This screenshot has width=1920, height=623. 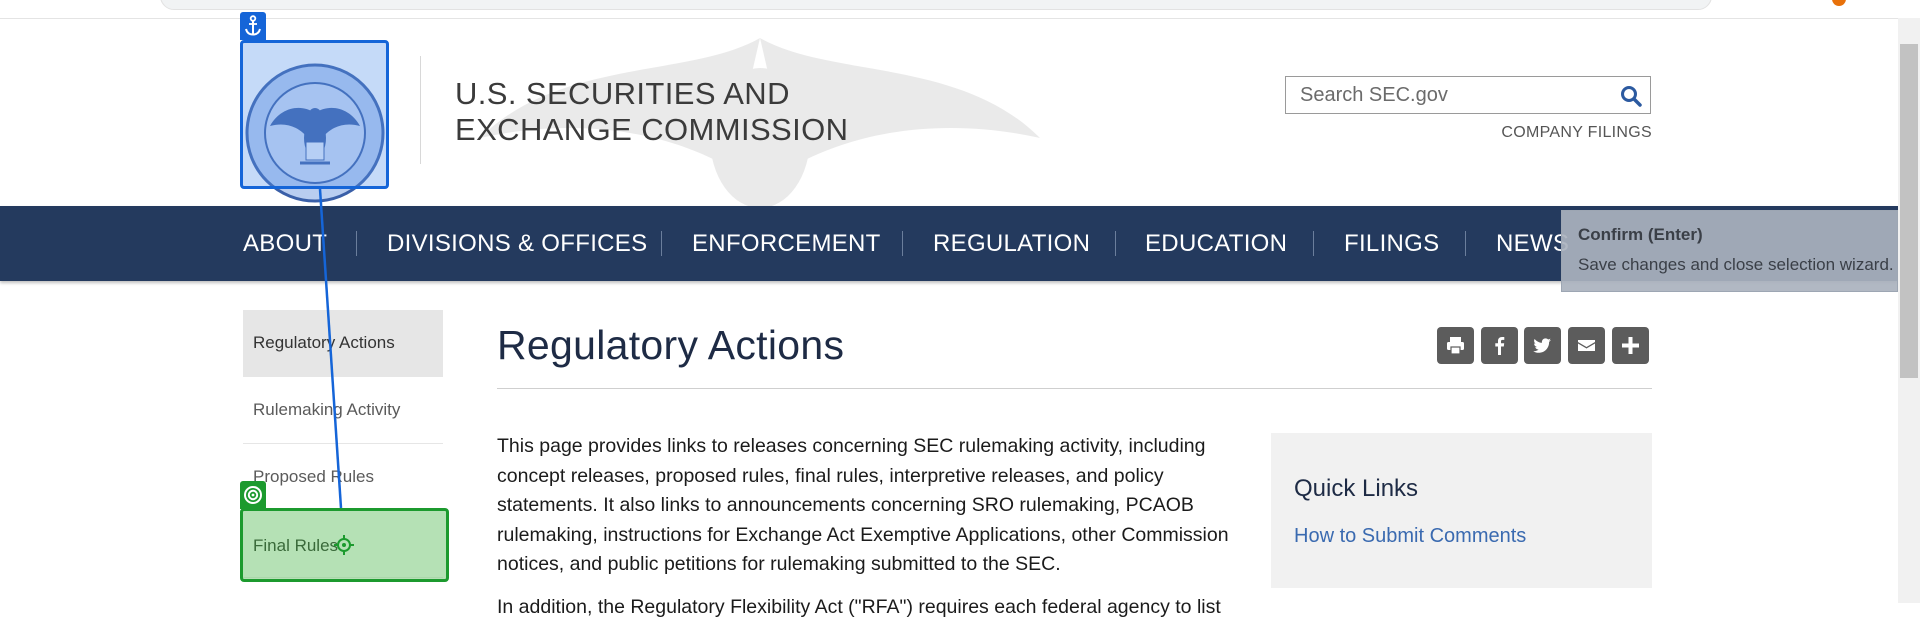 I want to click on quick-links-panel: Quick Links How to Submit Comments, so click(x=1461, y=510).